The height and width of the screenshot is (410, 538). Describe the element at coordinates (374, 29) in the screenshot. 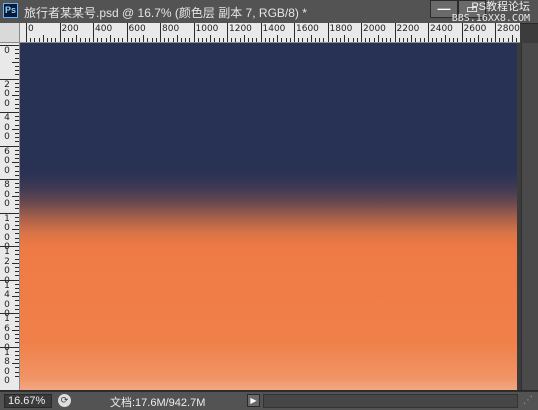

I see `ruler-h-label: 2000` at that location.